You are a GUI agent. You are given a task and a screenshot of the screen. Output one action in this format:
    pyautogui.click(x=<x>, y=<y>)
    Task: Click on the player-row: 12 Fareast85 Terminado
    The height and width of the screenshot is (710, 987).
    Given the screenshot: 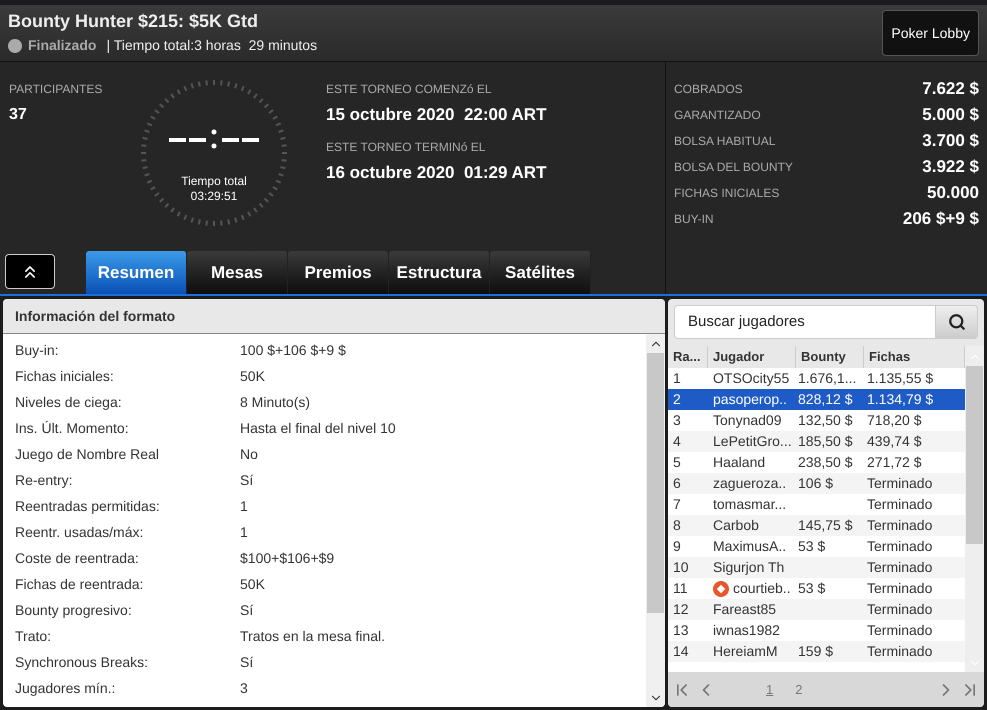 What is the action you would take?
    pyautogui.click(x=816, y=609)
    